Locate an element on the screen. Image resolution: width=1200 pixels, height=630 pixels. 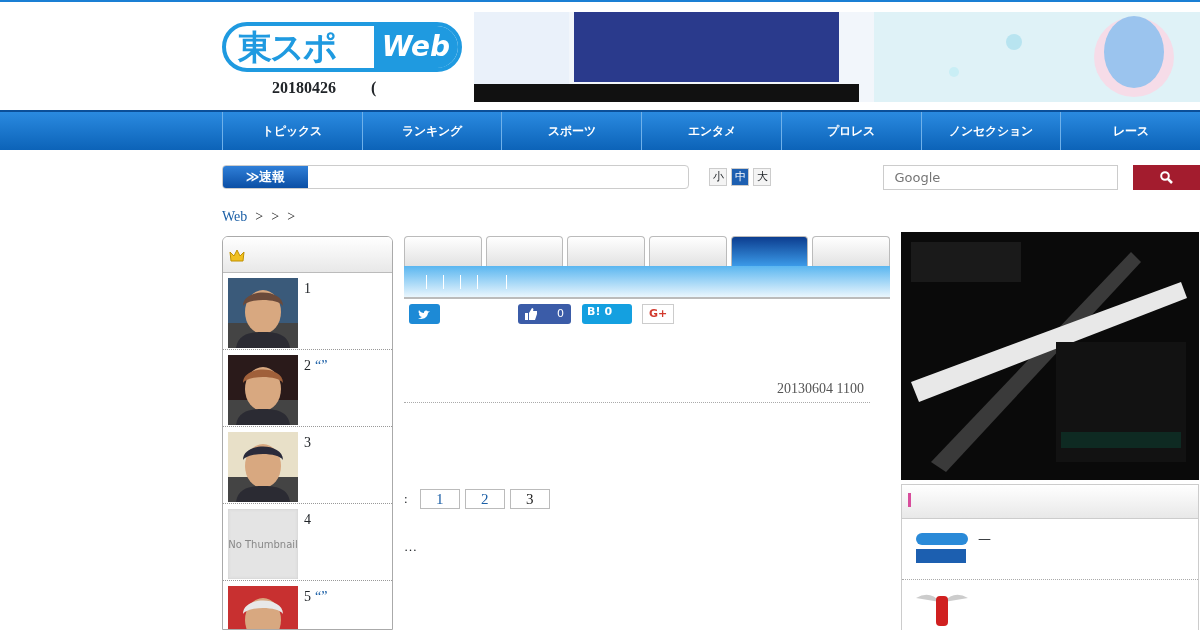
rank-number: 3 is located at coordinates (307, 442).